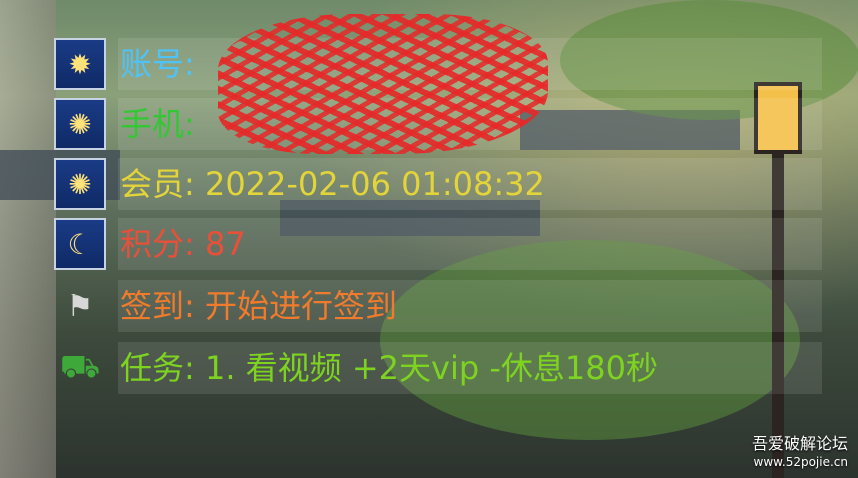 This screenshot has height=478, width=858. I want to click on redaction-scribble, so click(383, 84).